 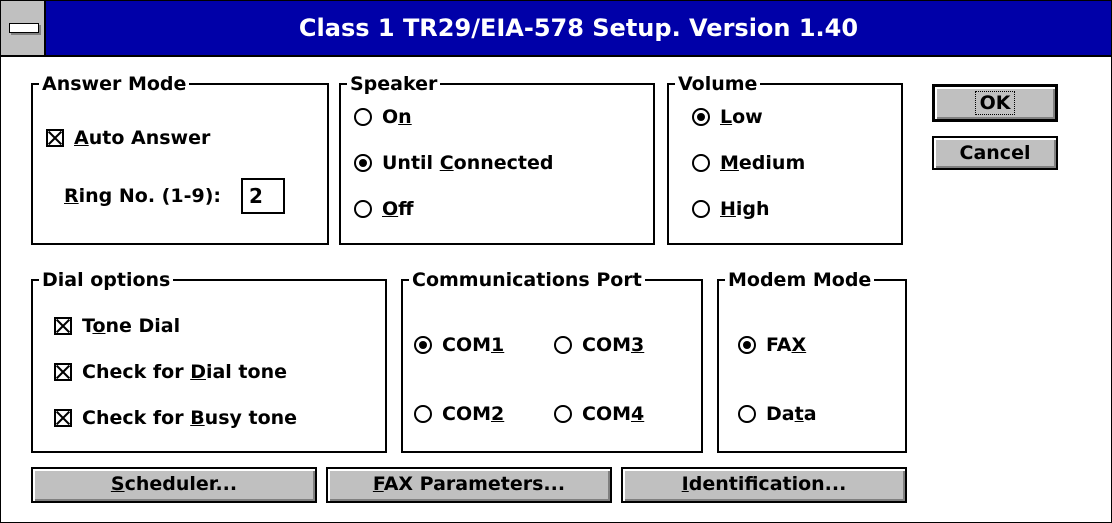 I want to click on com1-radio: COM1, so click(x=459, y=345).